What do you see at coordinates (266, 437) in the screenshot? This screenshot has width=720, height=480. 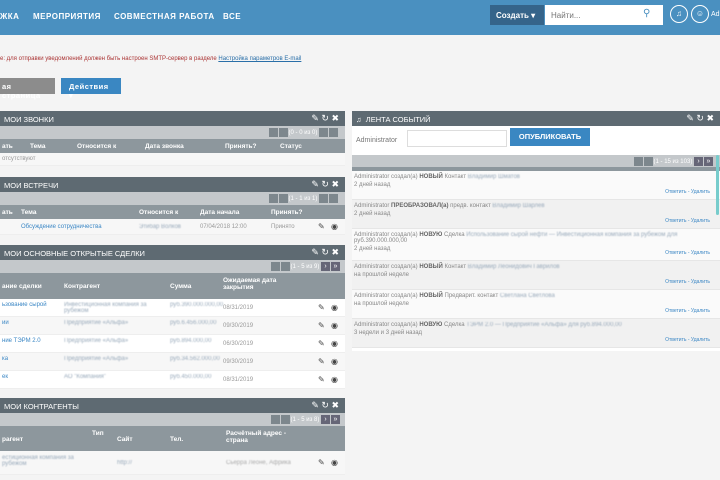 I see `col-country: Расчётный адрес - страна` at bounding box center [266, 437].